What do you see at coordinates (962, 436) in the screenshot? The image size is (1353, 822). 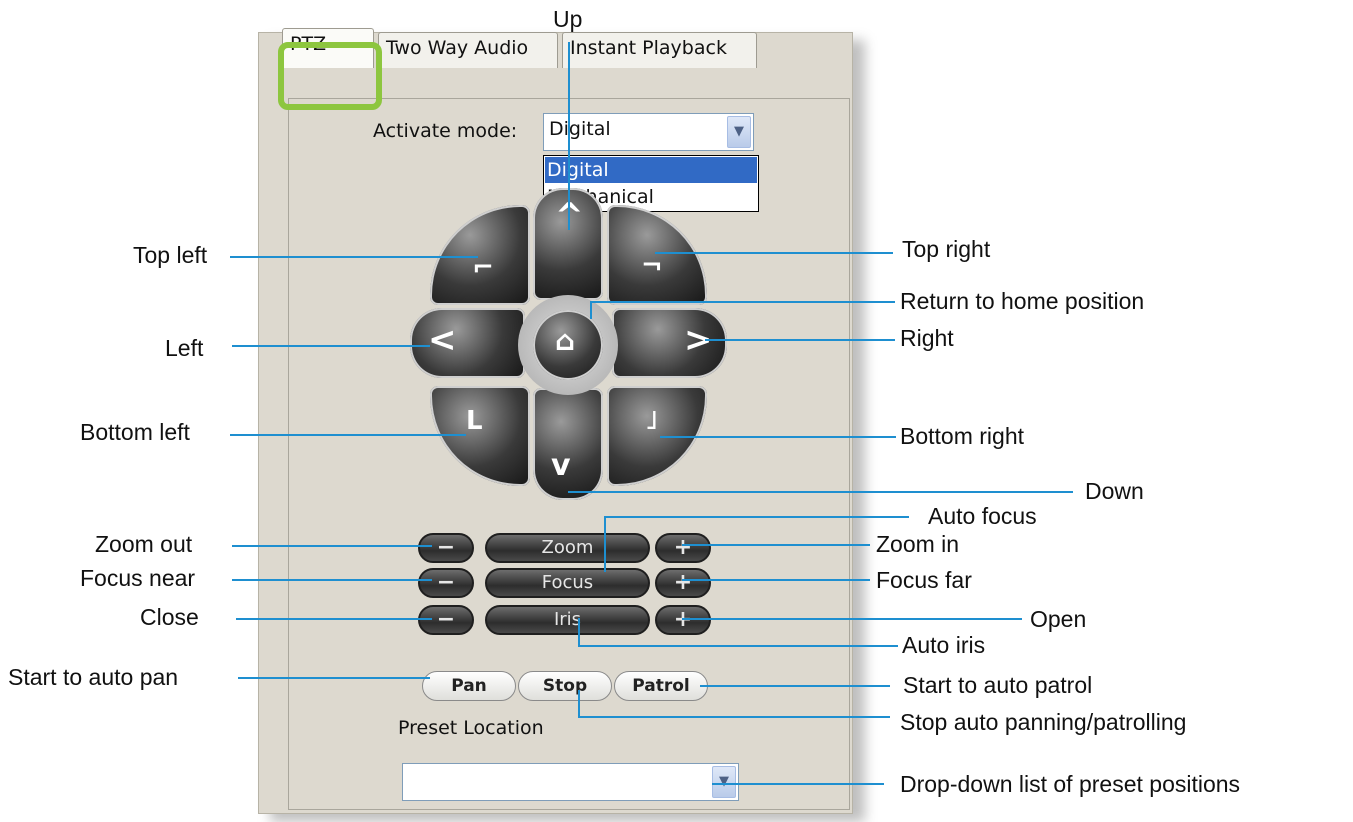 I see `callout-bottom-right: Bottom right` at bounding box center [962, 436].